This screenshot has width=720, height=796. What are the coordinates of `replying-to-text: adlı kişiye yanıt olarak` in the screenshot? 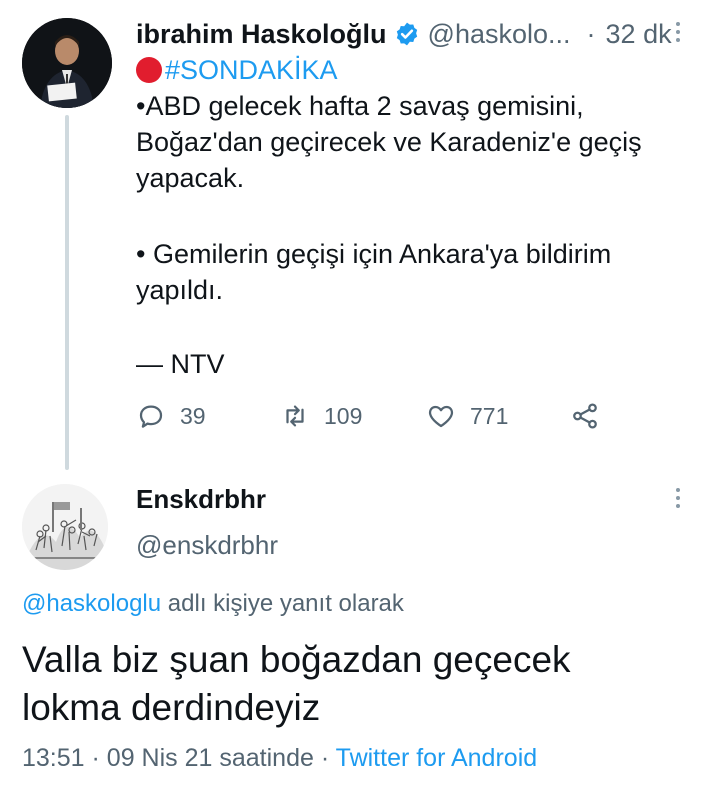 It's located at (282, 603).